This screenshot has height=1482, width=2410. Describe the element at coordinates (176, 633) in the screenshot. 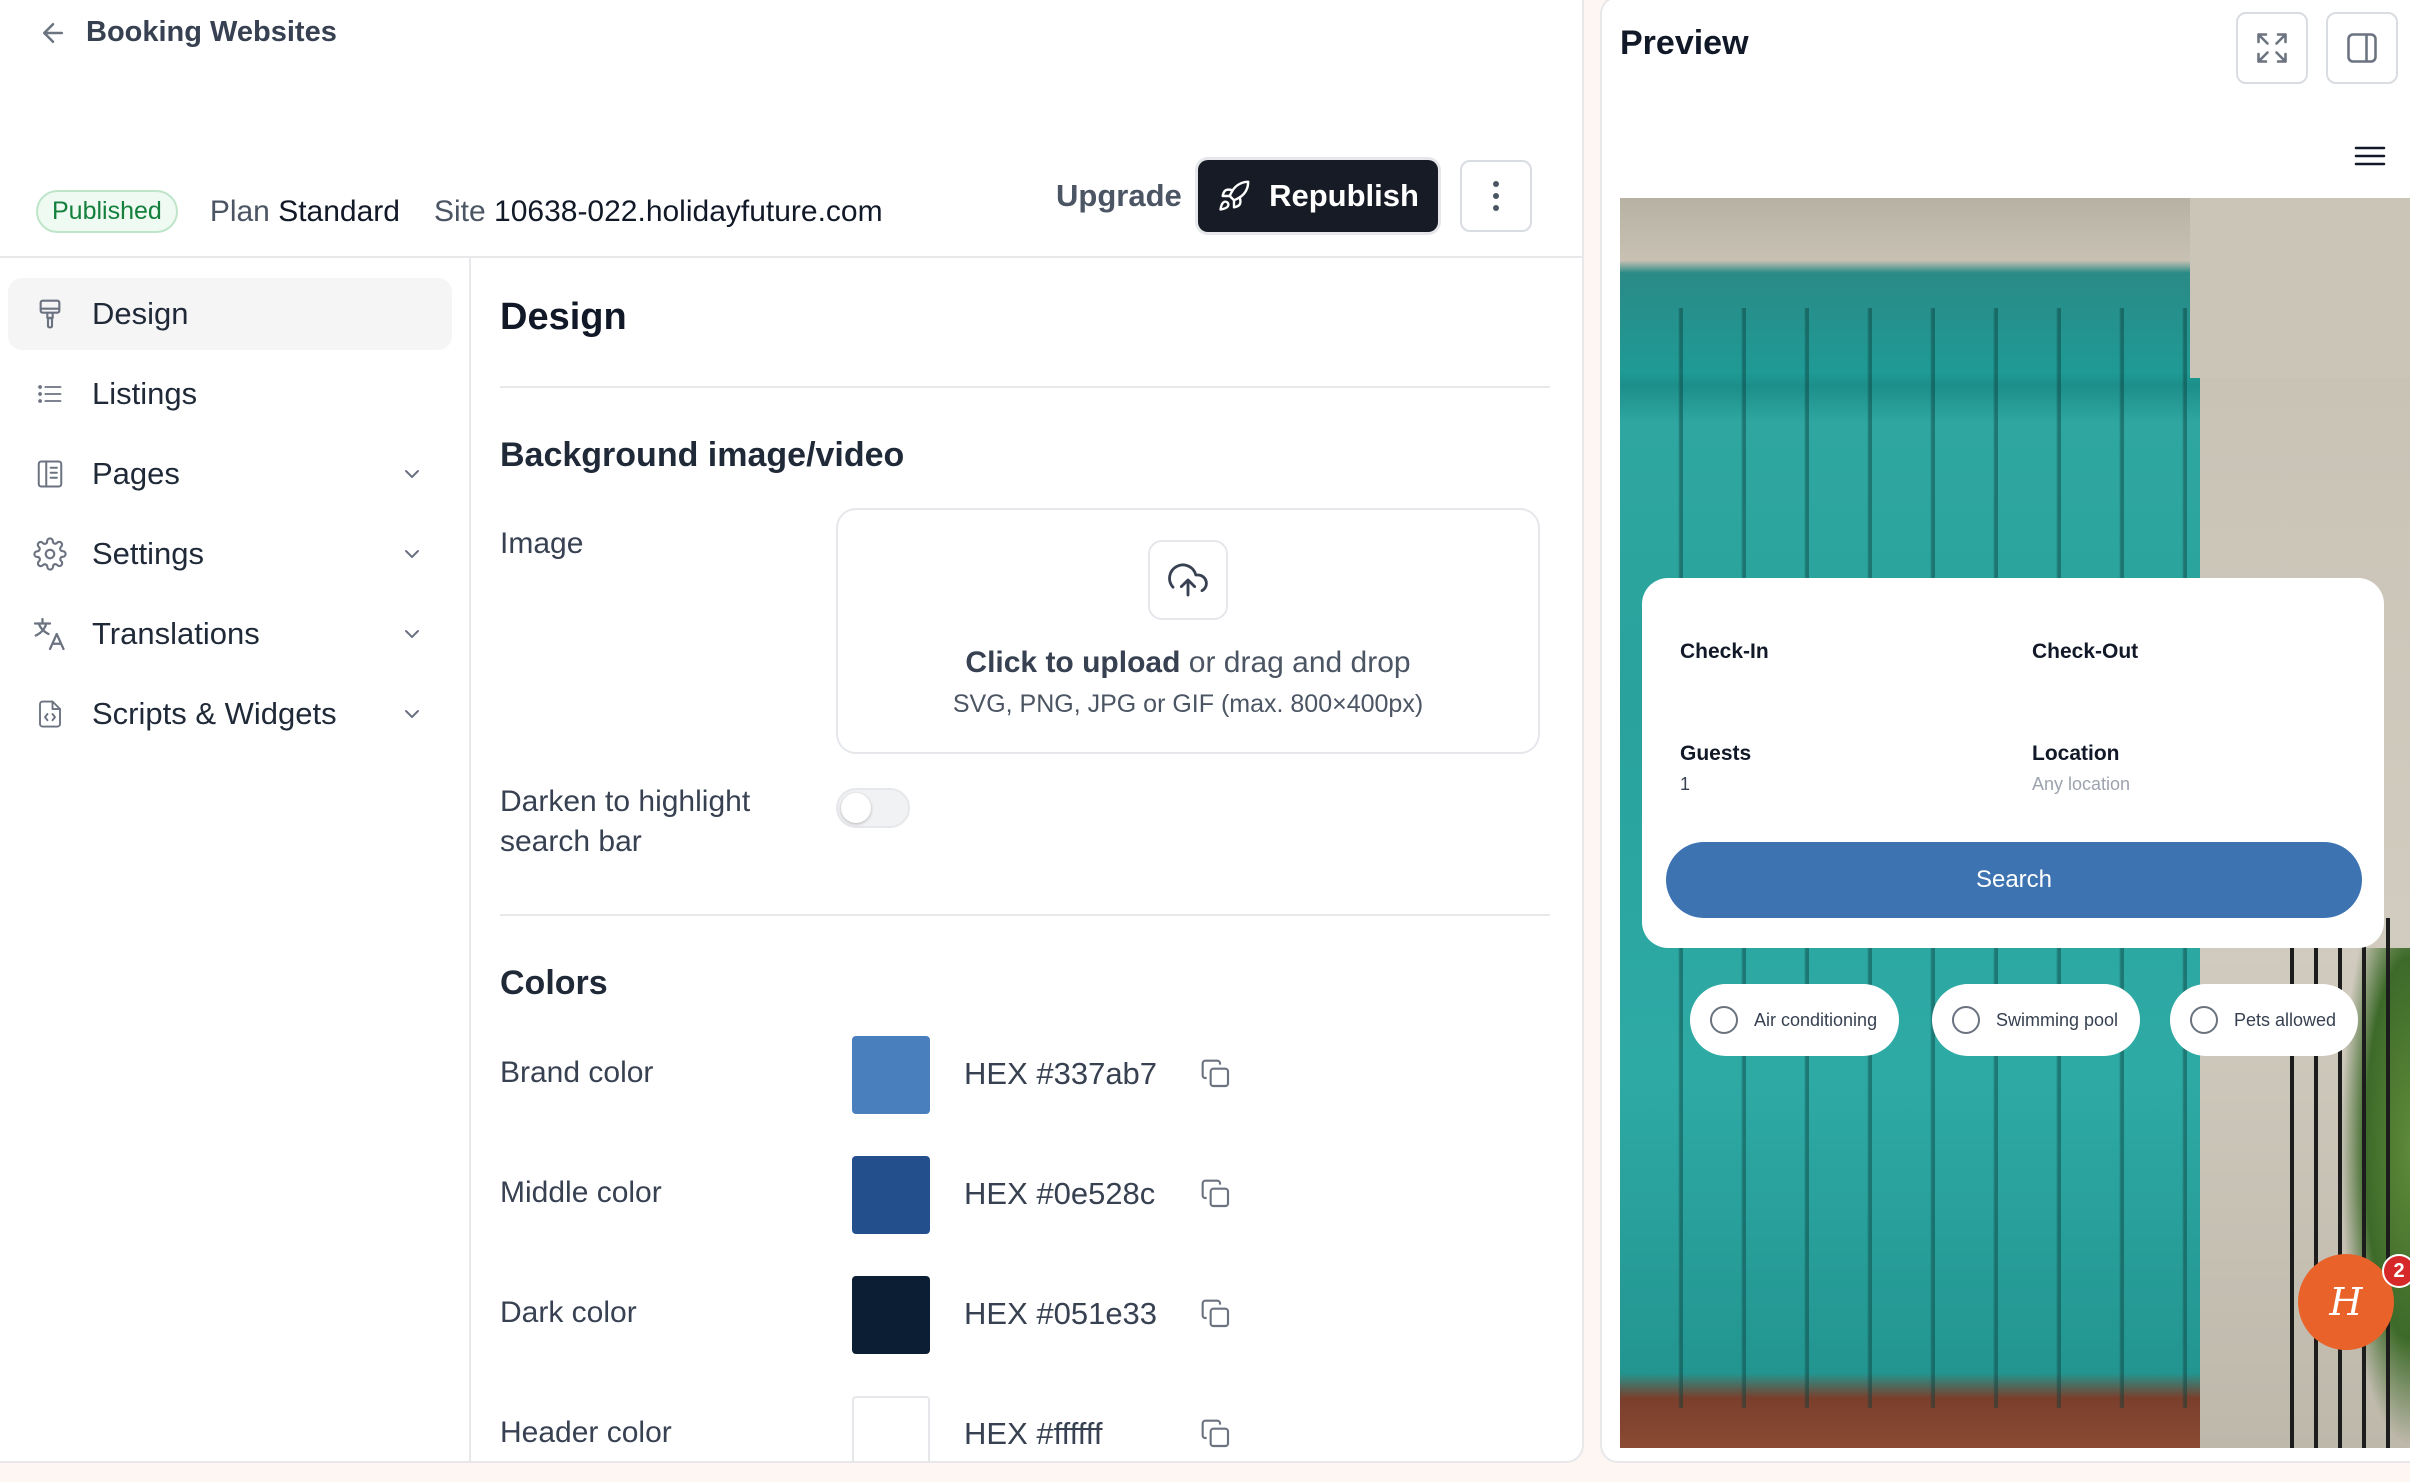

I see `sidebar-item-label: Translations` at that location.